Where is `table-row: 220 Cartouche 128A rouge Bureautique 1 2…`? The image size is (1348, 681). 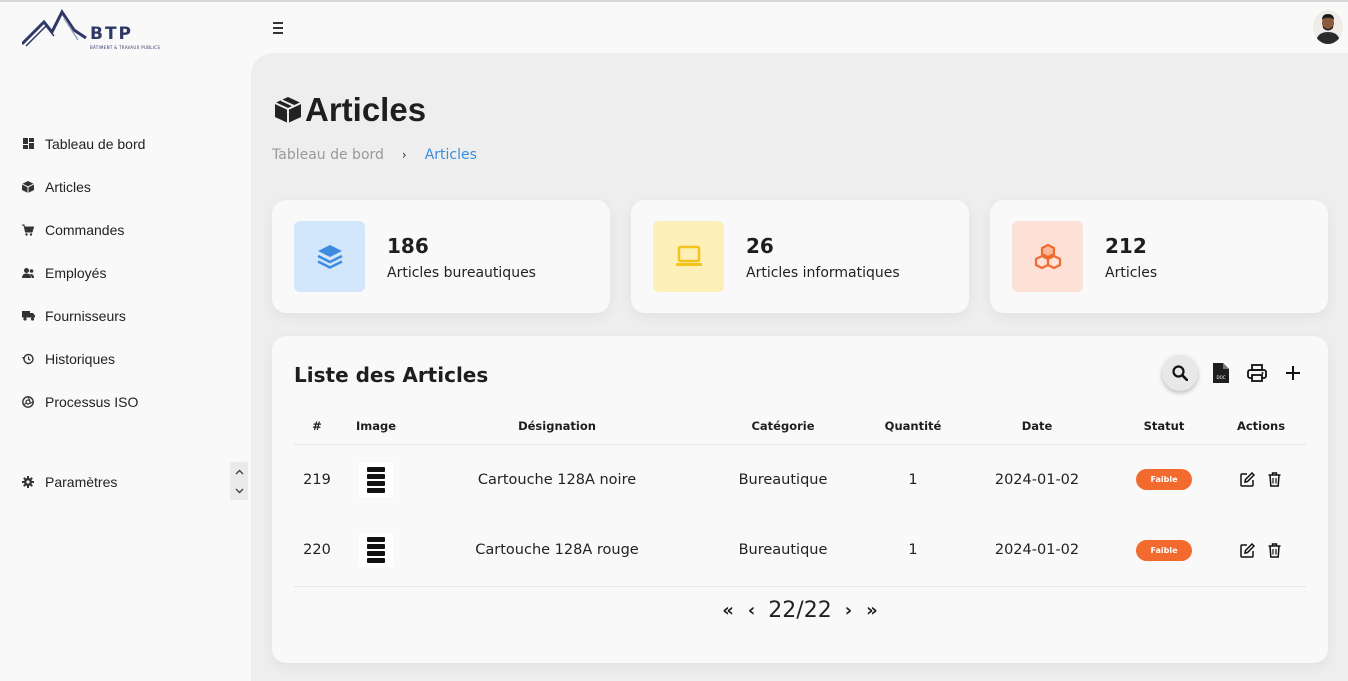
table-row: 220 Cartouche 128A rouge Bureautique 1 2… is located at coordinates (800, 551).